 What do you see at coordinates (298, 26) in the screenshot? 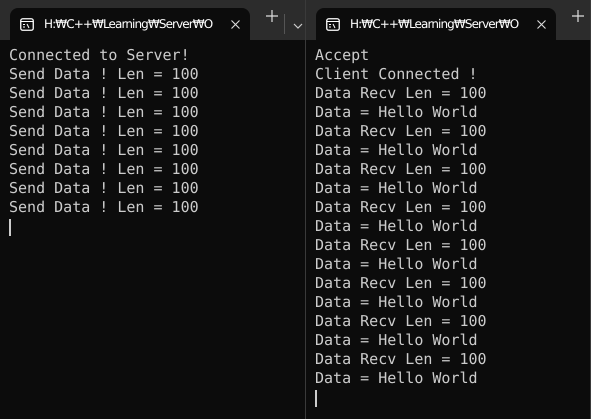
I see `chevron-down-icon` at bounding box center [298, 26].